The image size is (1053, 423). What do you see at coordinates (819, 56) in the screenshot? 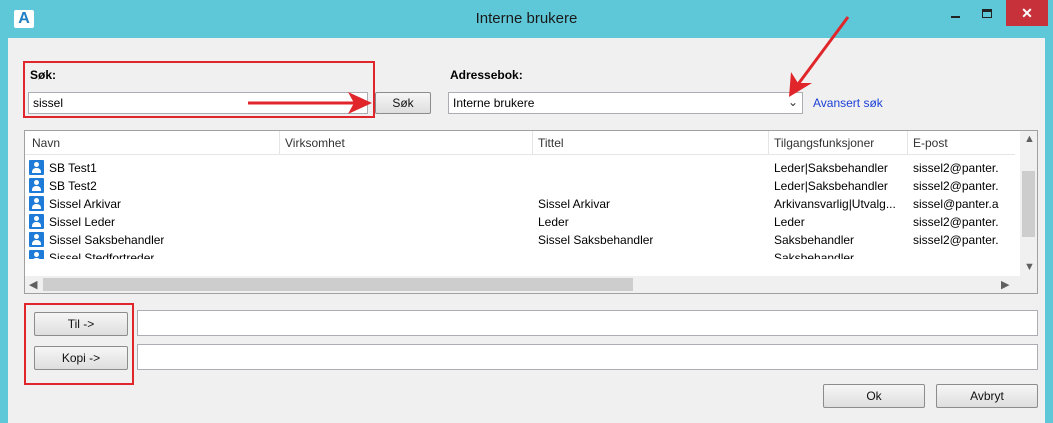
I see `annotation-arrow-dropdown` at bounding box center [819, 56].